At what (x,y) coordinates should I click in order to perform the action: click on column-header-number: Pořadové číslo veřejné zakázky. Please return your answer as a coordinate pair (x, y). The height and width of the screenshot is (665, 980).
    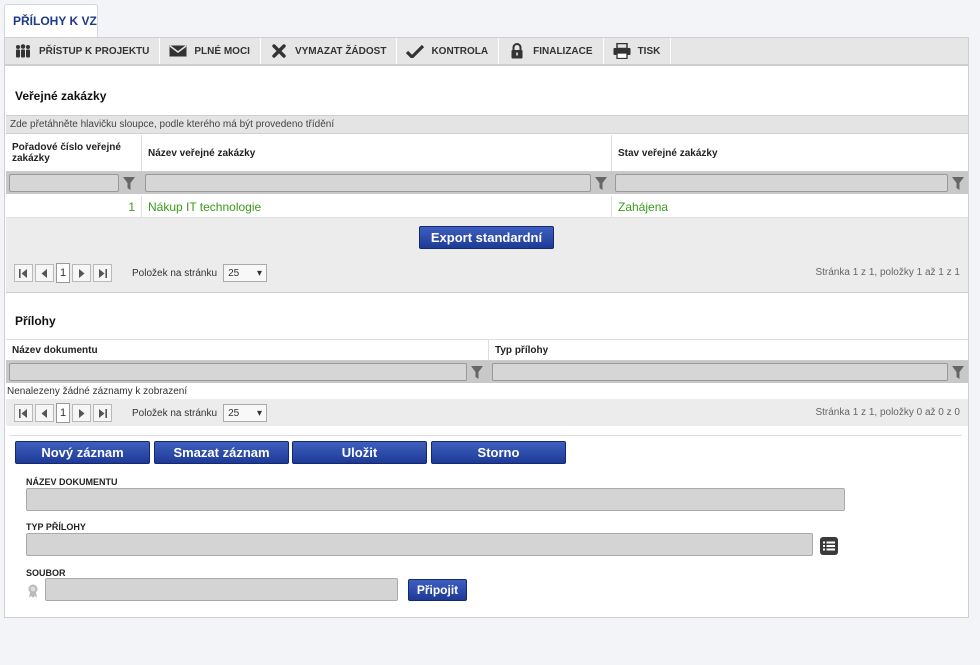
    Looking at the image, I should click on (74, 153).